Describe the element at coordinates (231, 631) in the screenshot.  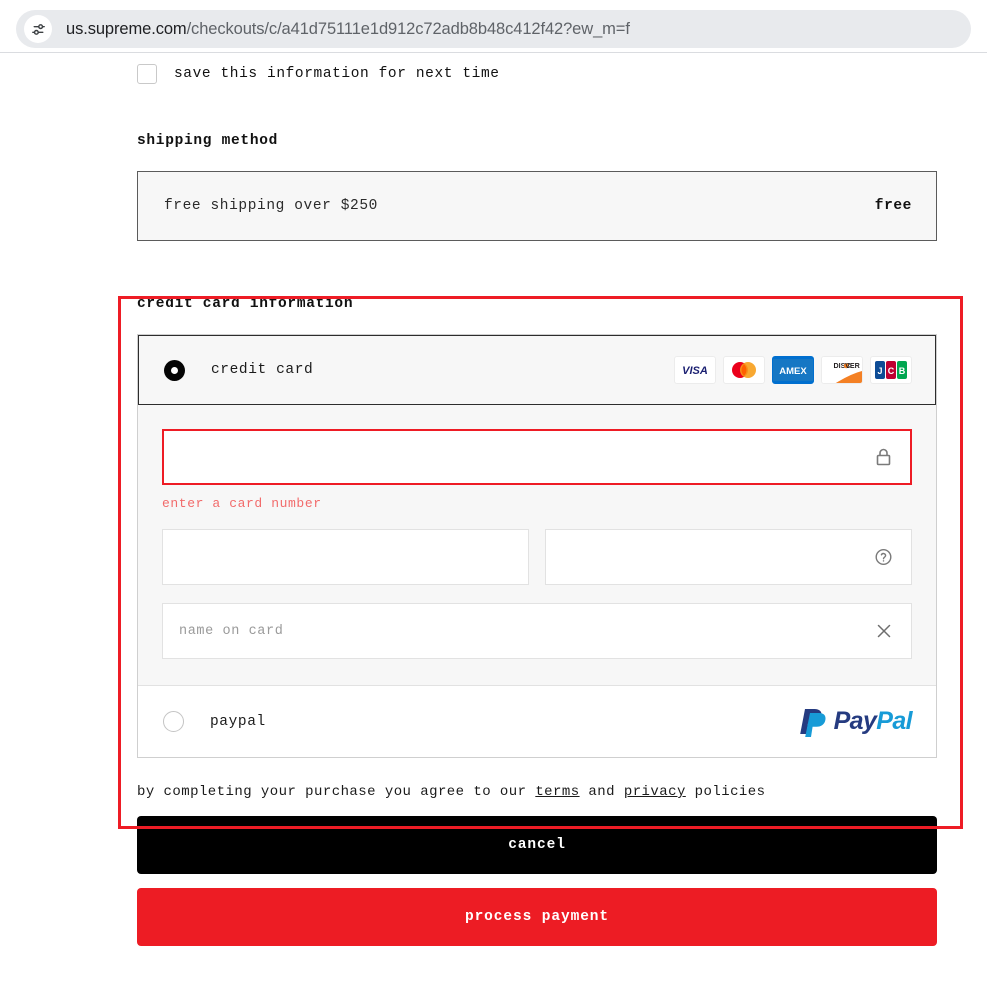
I see `name-on-card-placeholder: name on card` at that location.